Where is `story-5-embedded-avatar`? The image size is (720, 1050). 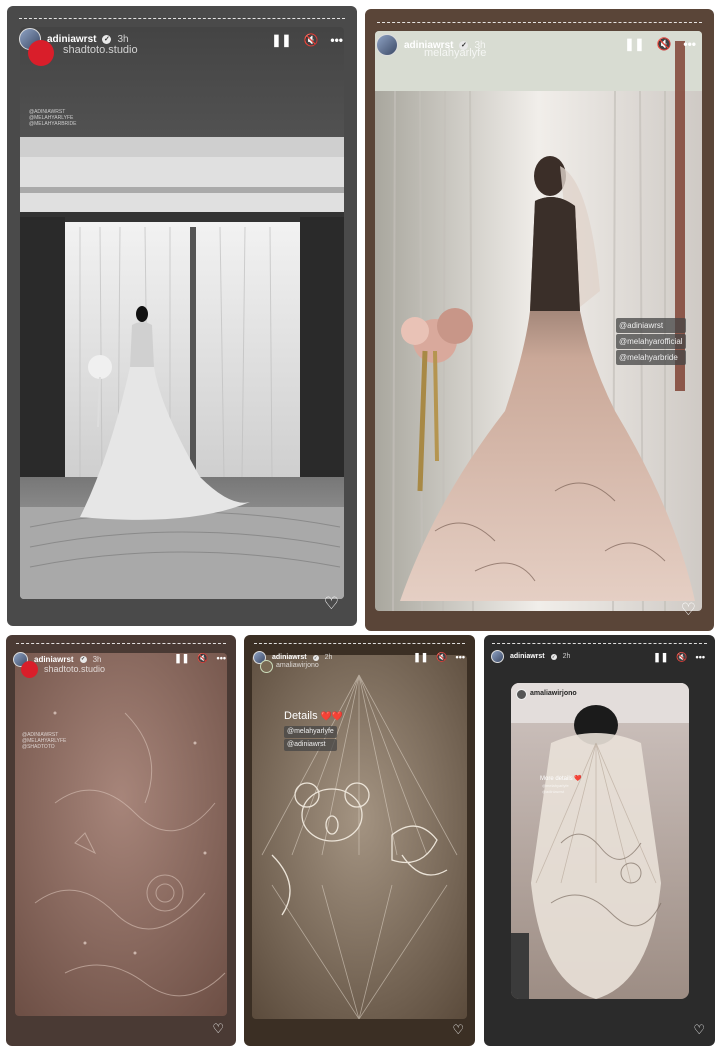 story-5-embedded-avatar is located at coordinates (521, 694).